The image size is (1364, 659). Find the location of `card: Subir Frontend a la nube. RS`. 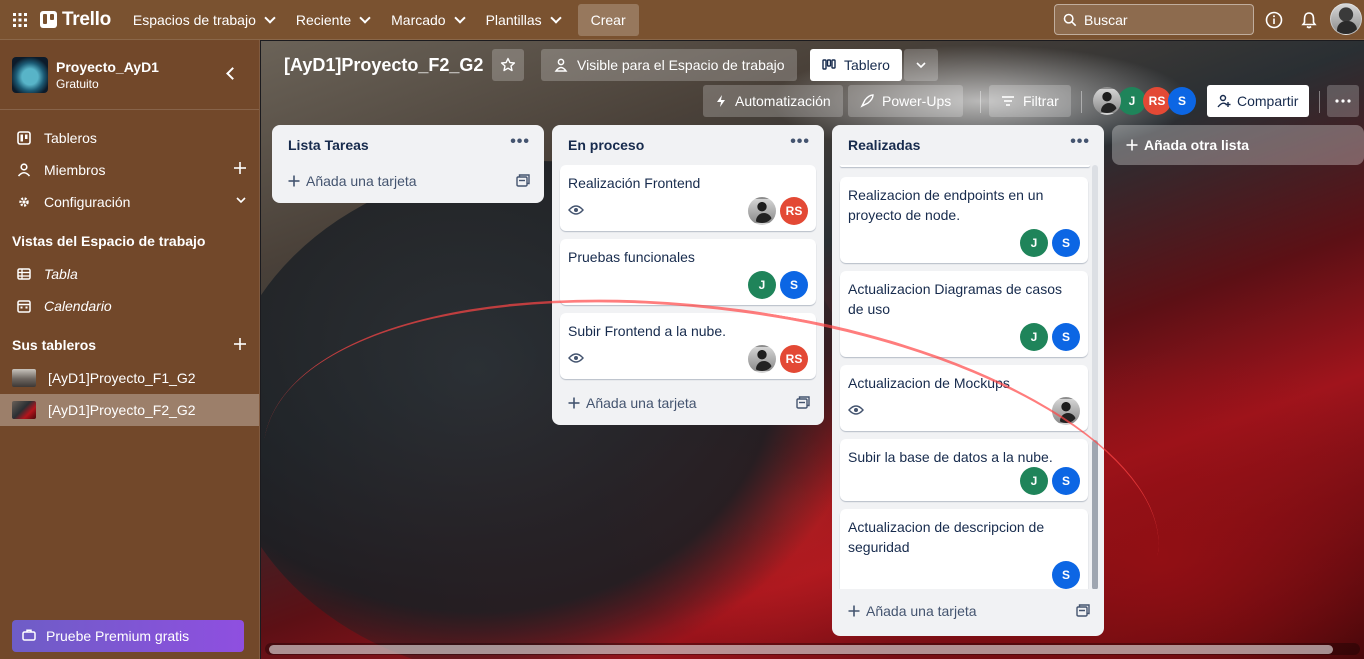

card: Subir Frontend a la nube. RS is located at coordinates (688, 346).